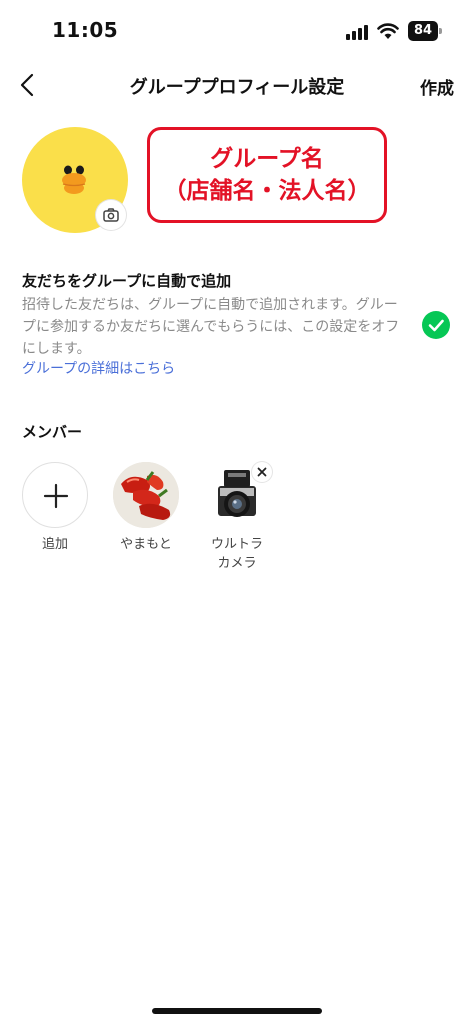 This screenshot has height=1024, width=474. I want to click on plus-icon, so click(56, 496).